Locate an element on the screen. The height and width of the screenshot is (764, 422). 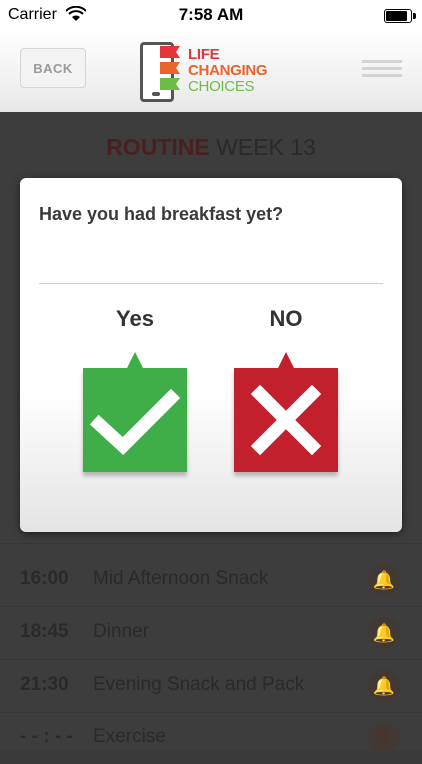
yes-label: Yes is located at coordinates (135, 318).